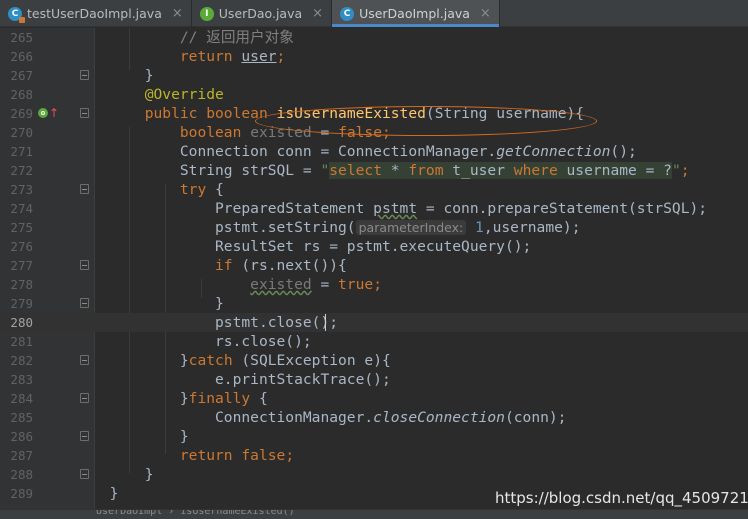 The image size is (748, 519). I want to click on code-line: 265 // 返回用户对象, so click(374, 37).